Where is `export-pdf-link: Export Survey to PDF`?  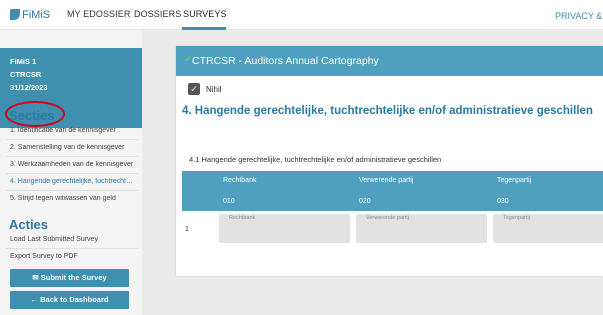
export-pdf-link: Export Survey to PDF is located at coordinates (44, 256).